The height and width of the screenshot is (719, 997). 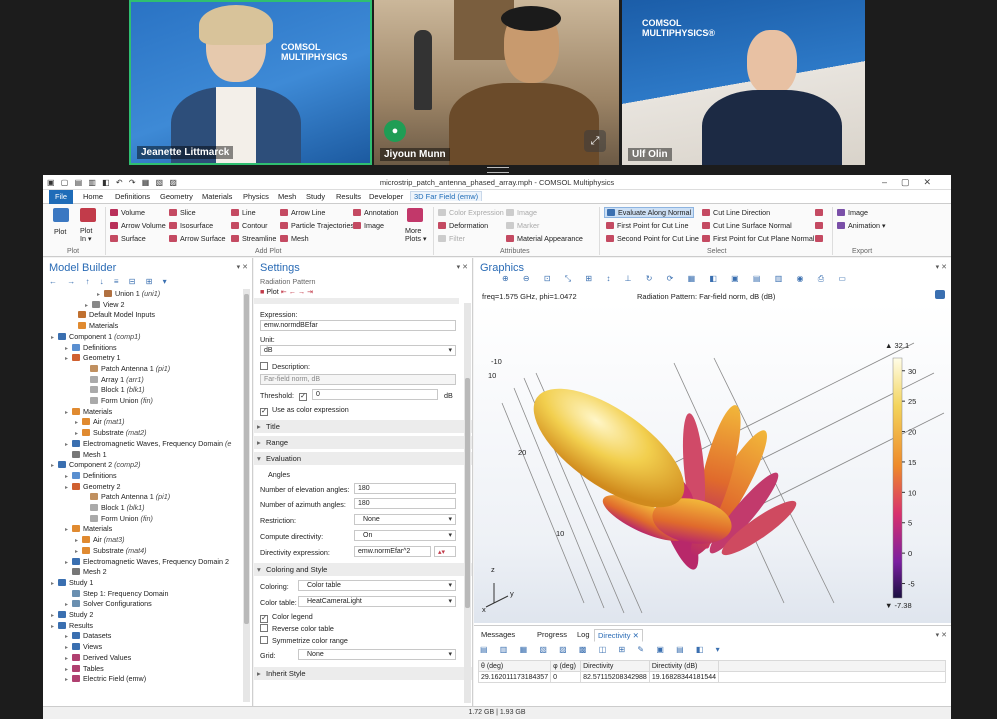 What do you see at coordinates (83, 646) in the screenshot?
I see `tree-item: ▸ Views` at bounding box center [83, 646].